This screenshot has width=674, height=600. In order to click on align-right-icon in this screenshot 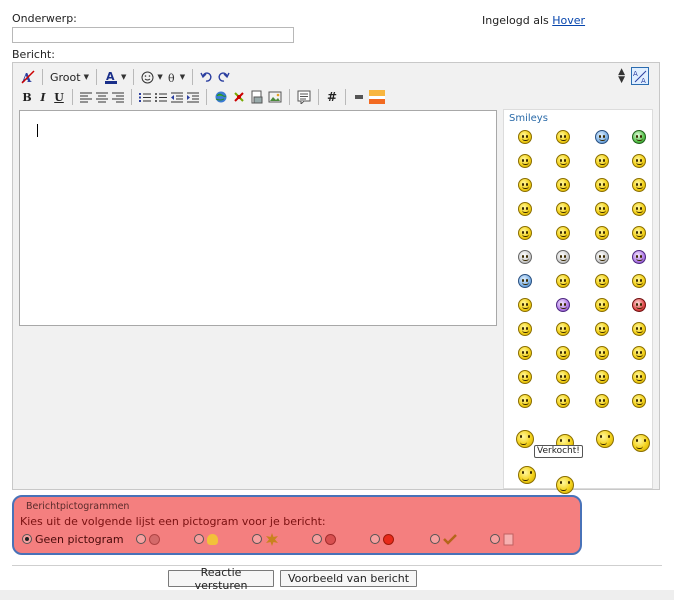, I will do `click(118, 97)`.